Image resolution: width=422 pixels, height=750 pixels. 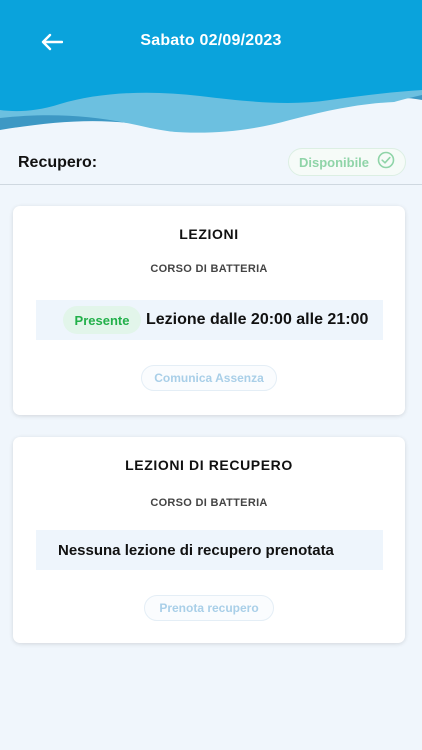 I want to click on lesson-item: Presente Lezione dalle 20:00 alle 21:00, so click(x=209, y=320).